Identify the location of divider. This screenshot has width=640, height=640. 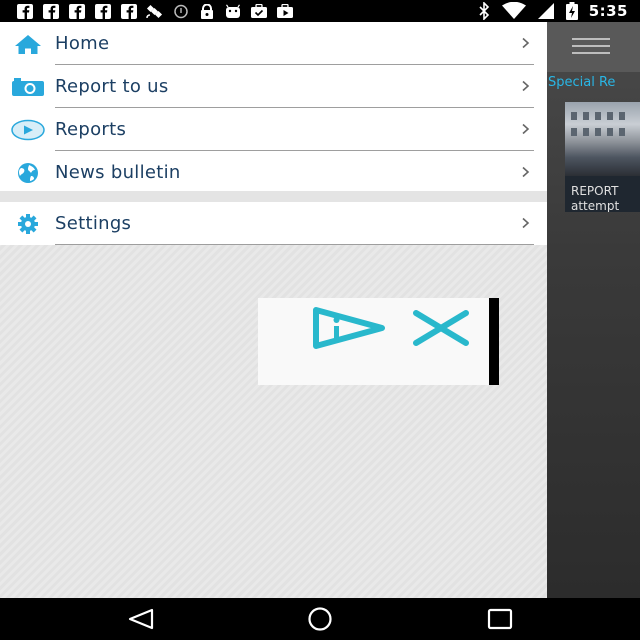
(294, 244).